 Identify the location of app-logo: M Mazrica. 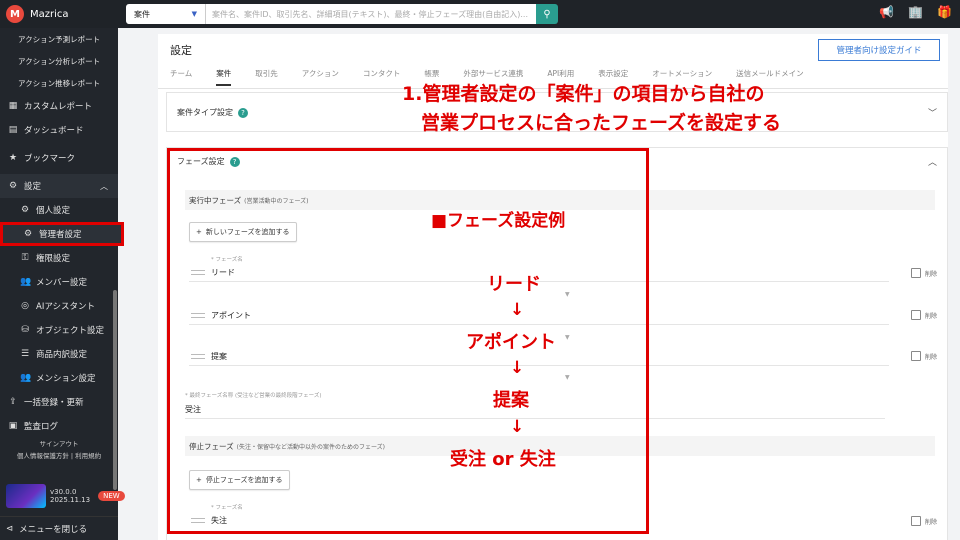
(59, 14).